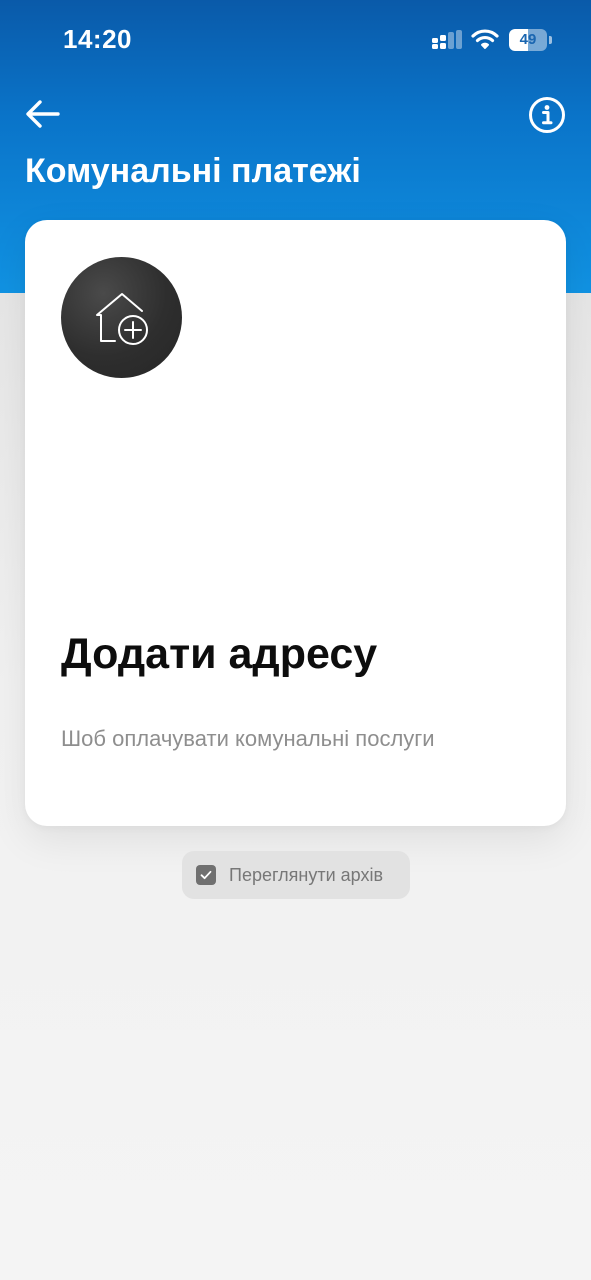 This screenshot has height=1280, width=591. I want to click on page-title: Комунальні платежі, so click(193, 171).